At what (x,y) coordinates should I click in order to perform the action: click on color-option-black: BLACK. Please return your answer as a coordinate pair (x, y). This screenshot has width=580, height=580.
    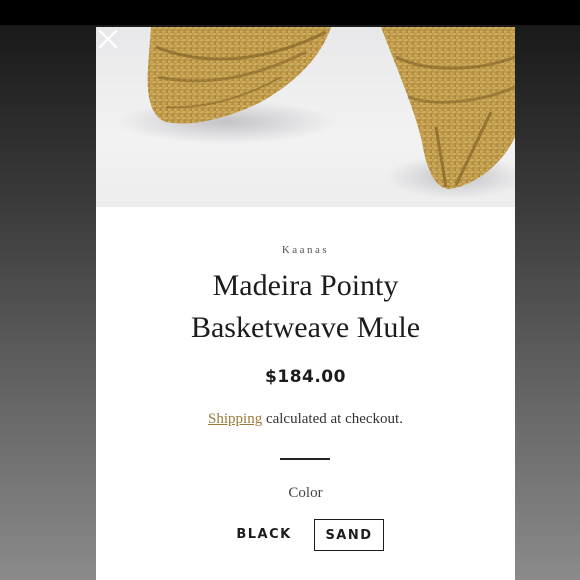
    Looking at the image, I should click on (264, 535).